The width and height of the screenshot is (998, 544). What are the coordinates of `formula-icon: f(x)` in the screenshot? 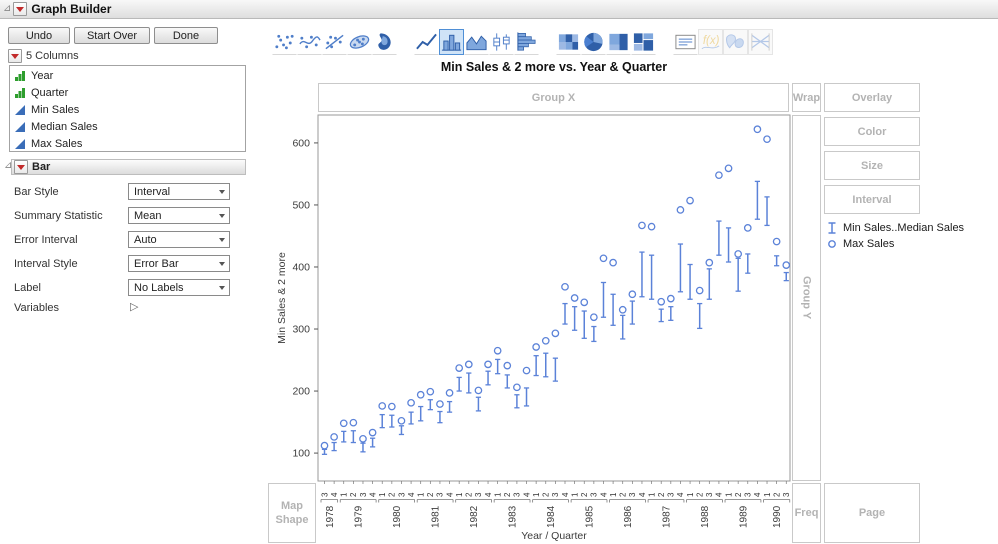 It's located at (710, 42).